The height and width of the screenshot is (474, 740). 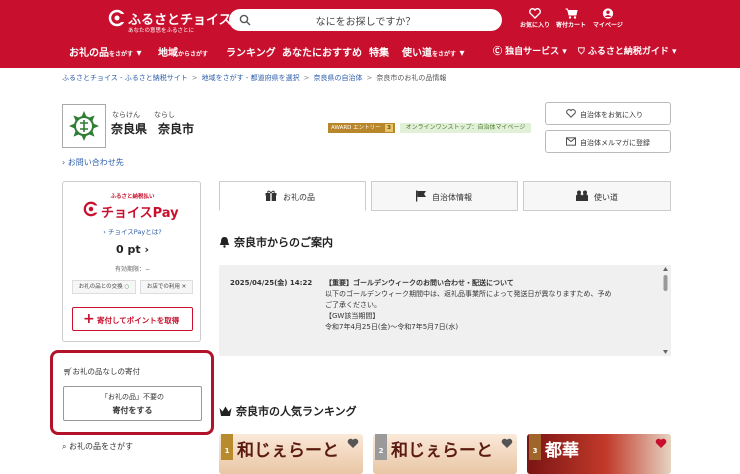 What do you see at coordinates (571, 141) in the screenshot?
I see `mail-icon` at bounding box center [571, 141].